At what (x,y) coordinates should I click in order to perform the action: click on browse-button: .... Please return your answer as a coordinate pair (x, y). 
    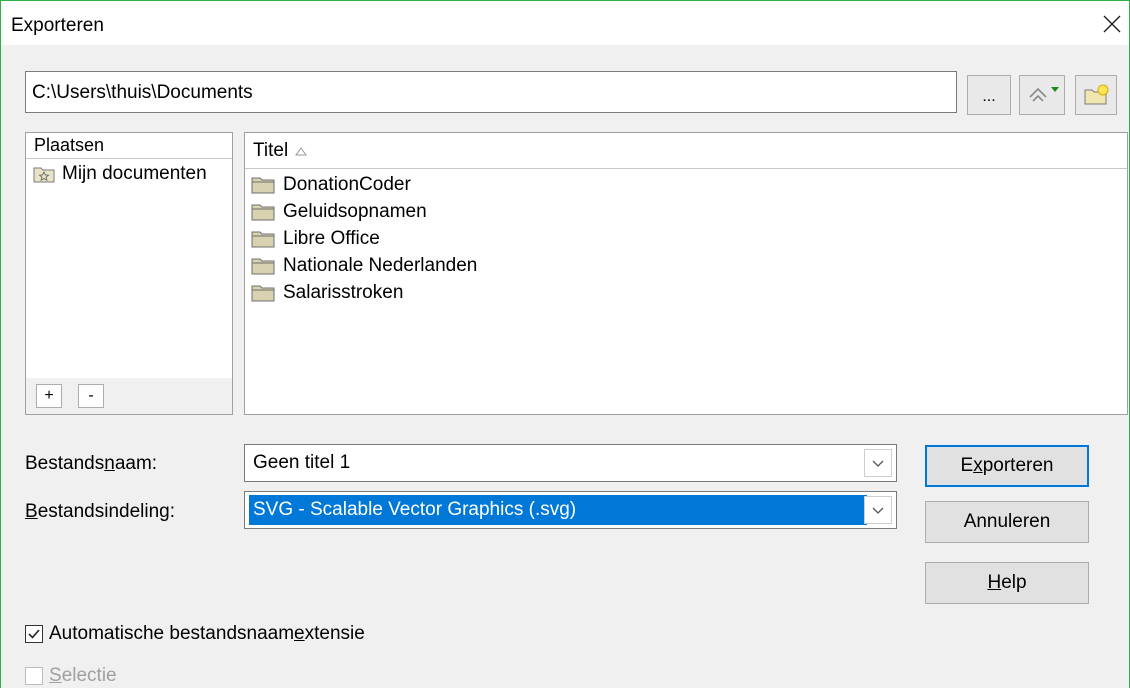
    Looking at the image, I should click on (989, 95).